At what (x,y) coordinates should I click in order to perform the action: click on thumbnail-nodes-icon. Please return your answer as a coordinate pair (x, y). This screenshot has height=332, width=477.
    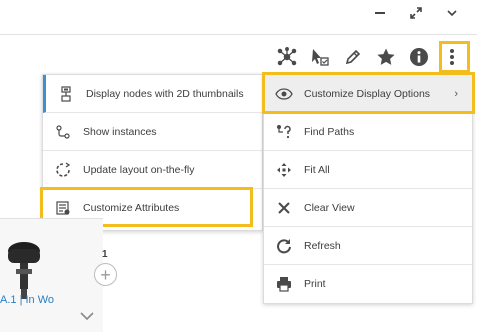
    Looking at the image, I should click on (66, 93).